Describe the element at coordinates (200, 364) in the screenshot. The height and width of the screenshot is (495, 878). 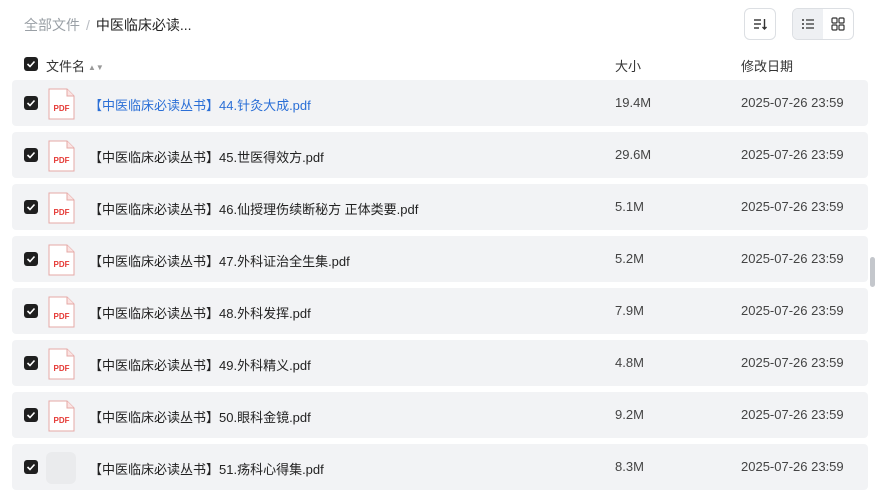
I see `file-name-link: 【中医临床必读丛书】49.外科精义.pdf` at that location.